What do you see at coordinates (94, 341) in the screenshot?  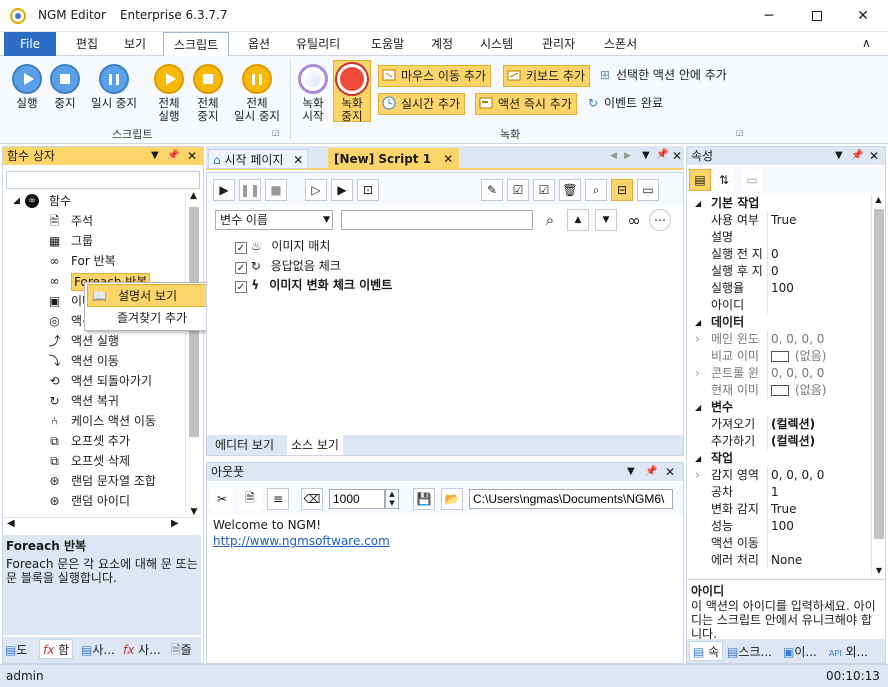 I see `tree-item-action-run: ⤴ 액션 실행` at bounding box center [94, 341].